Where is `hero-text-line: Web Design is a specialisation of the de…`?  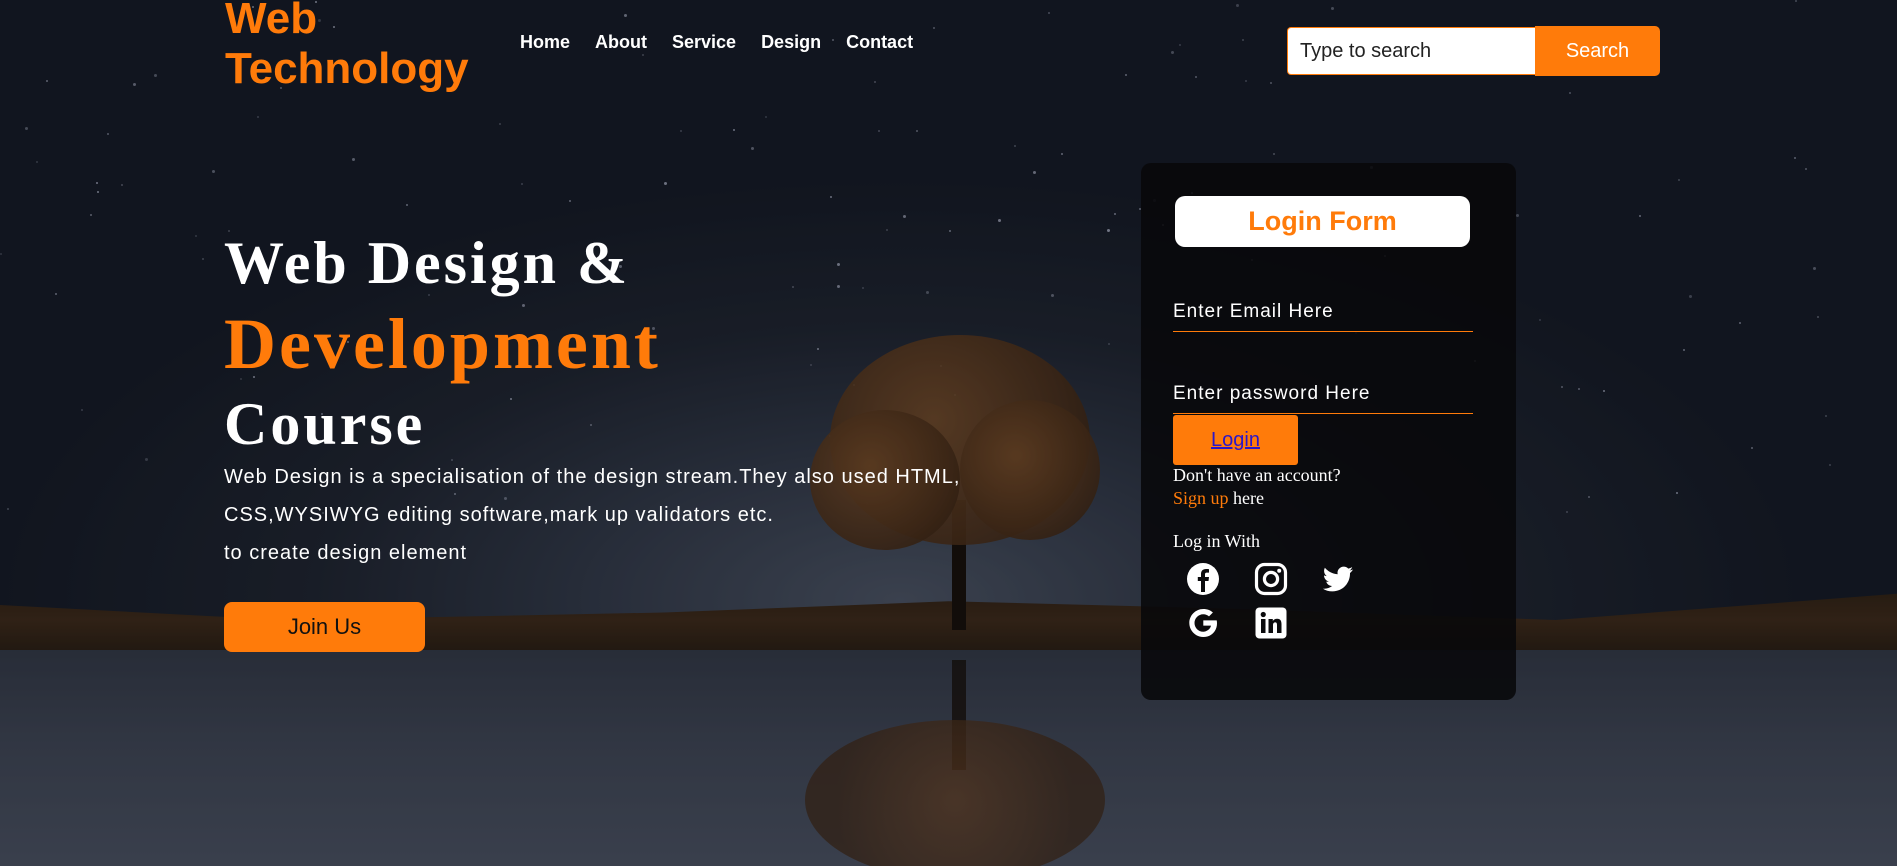
hero-text-line: Web Design is a specialisation of the de… is located at coordinates (592, 477).